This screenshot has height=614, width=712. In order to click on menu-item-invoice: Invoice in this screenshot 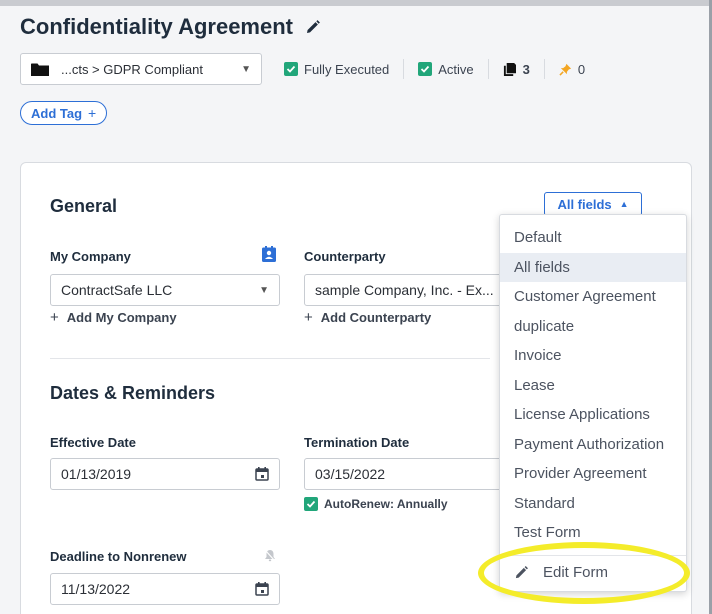, I will do `click(593, 356)`.